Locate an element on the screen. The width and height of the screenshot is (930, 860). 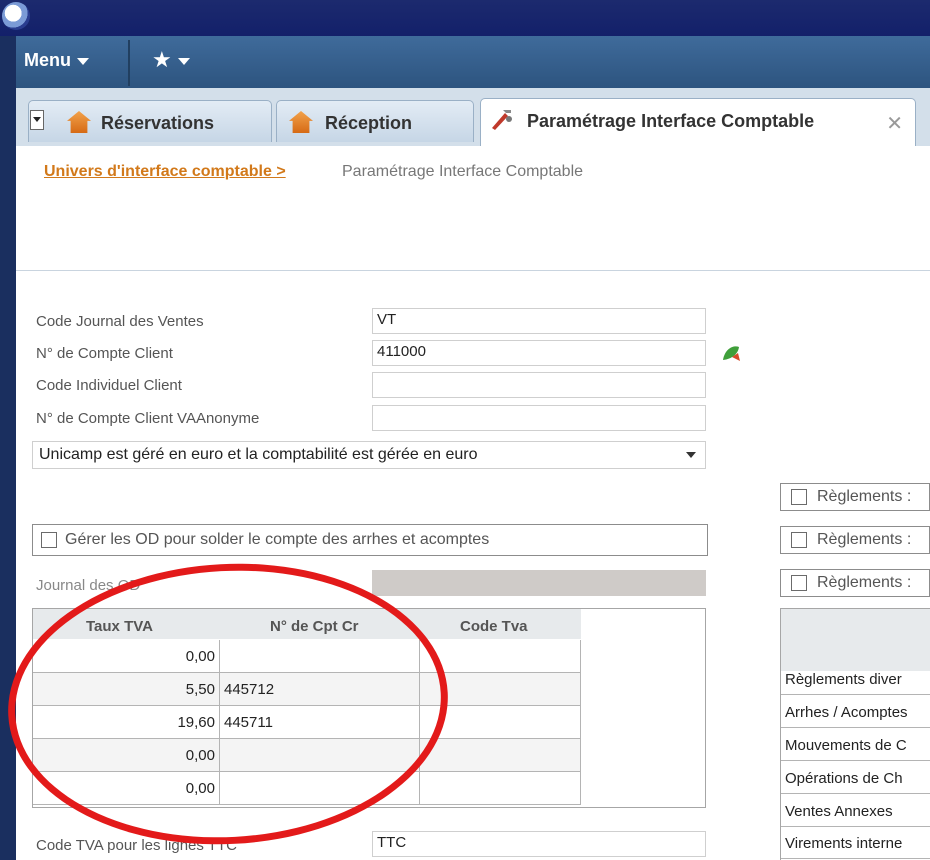
column-header-code: Code Tva is located at coordinates (494, 626).